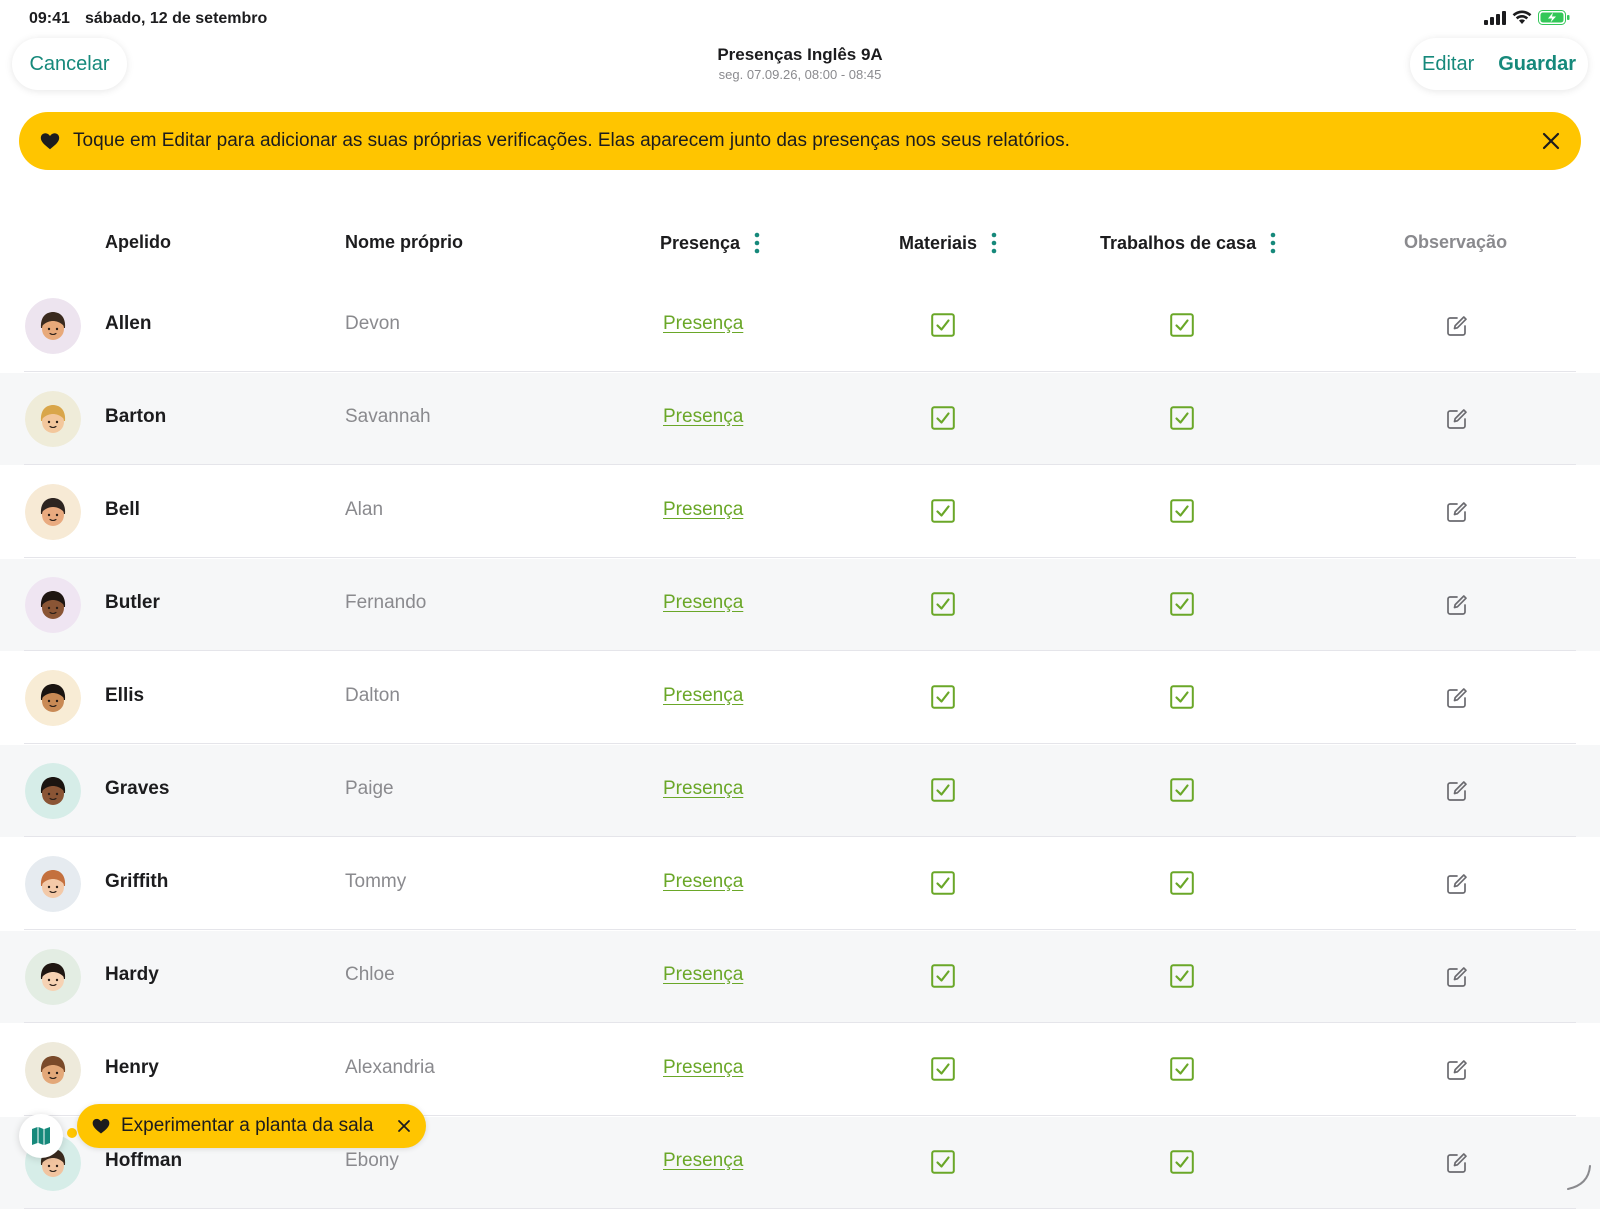 This screenshot has width=1600, height=1209. What do you see at coordinates (137, 881) in the screenshot?
I see `surname: Griffith` at bounding box center [137, 881].